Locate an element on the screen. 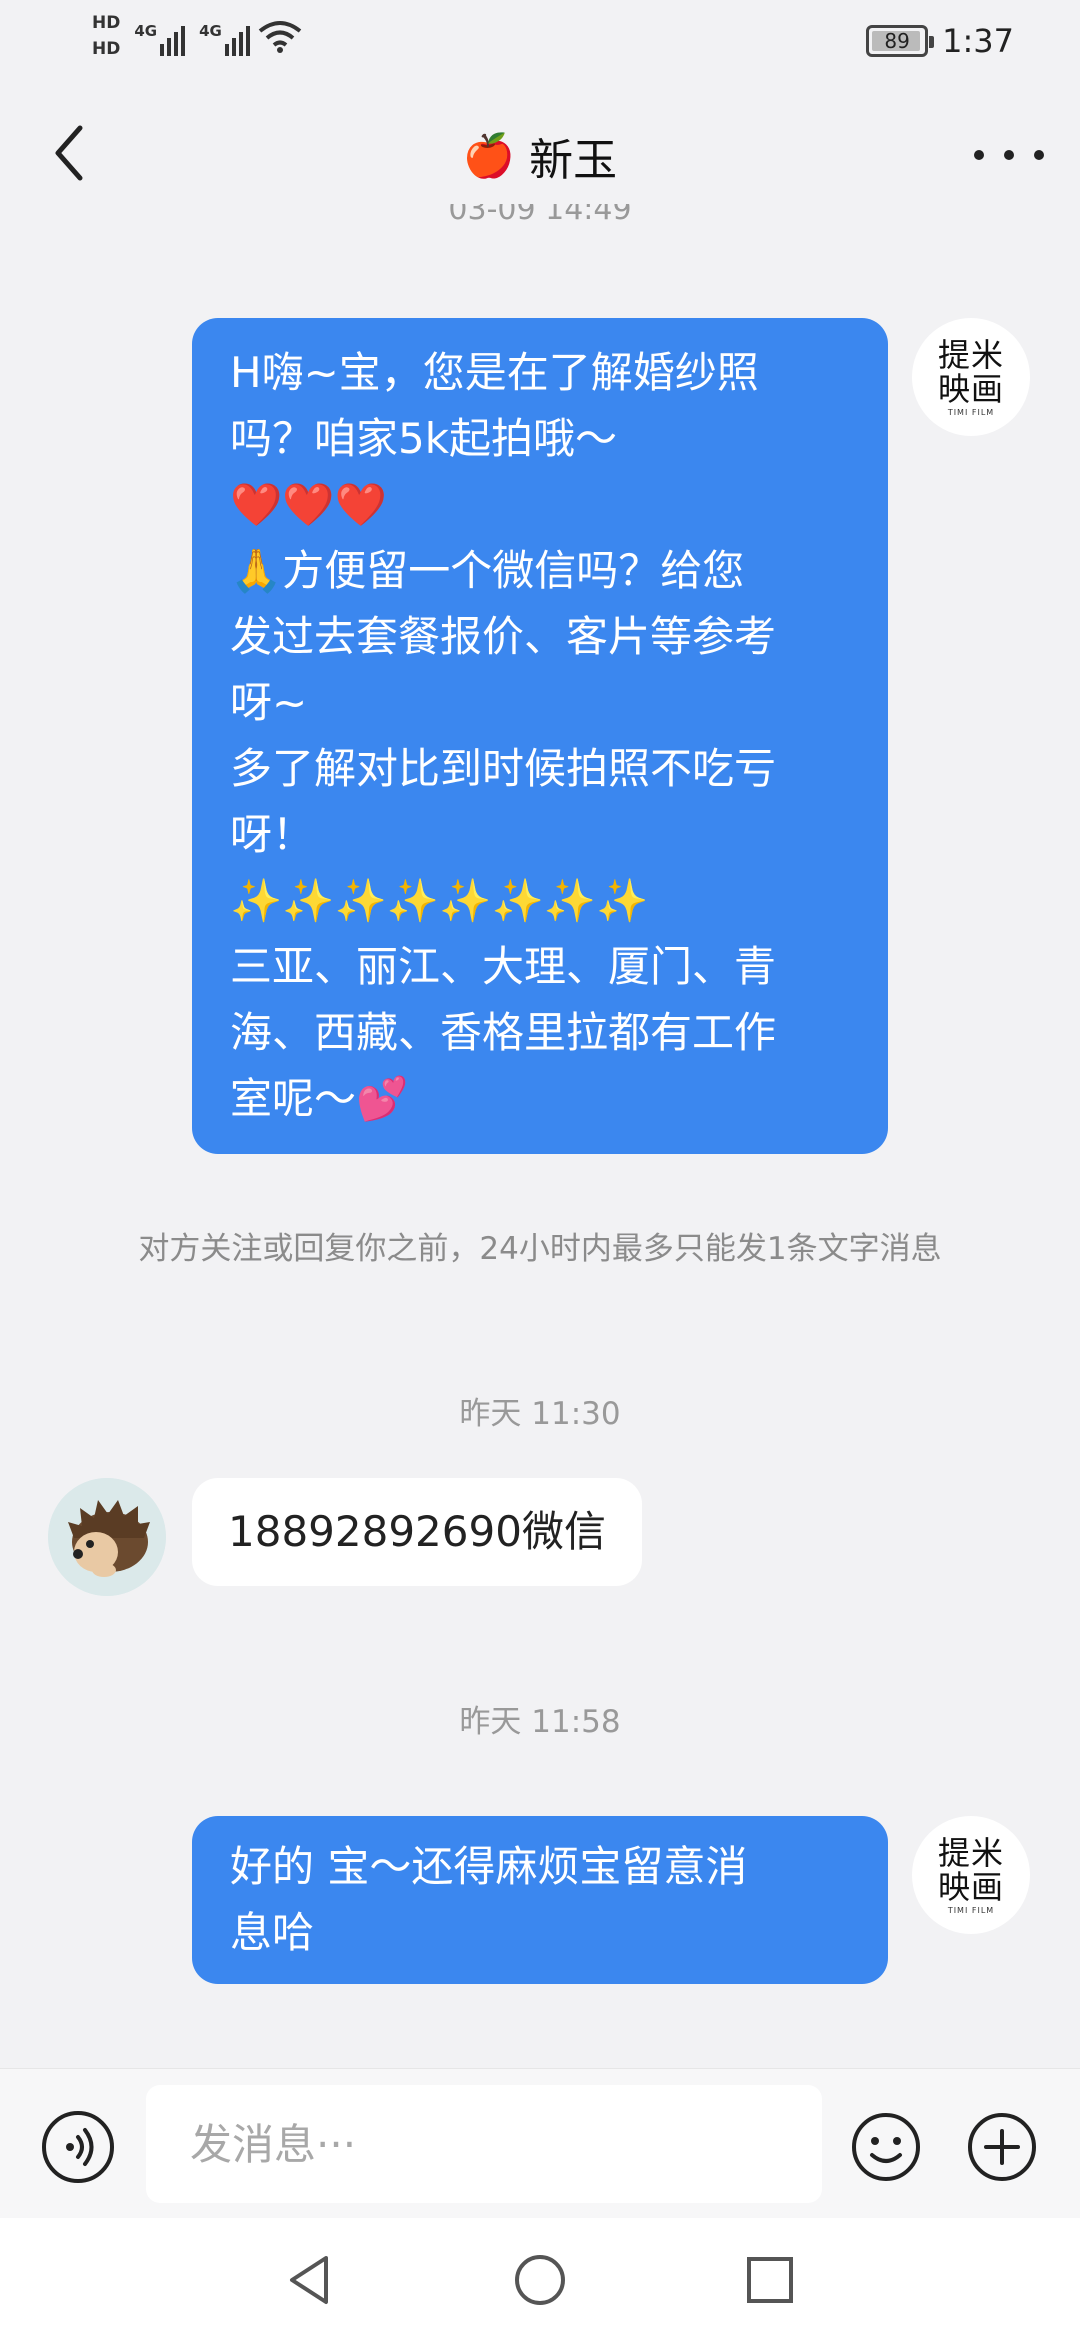  outgoing-message: 好的 宝～还得麻烦宝留意消 息哈 is located at coordinates (540, 1900).